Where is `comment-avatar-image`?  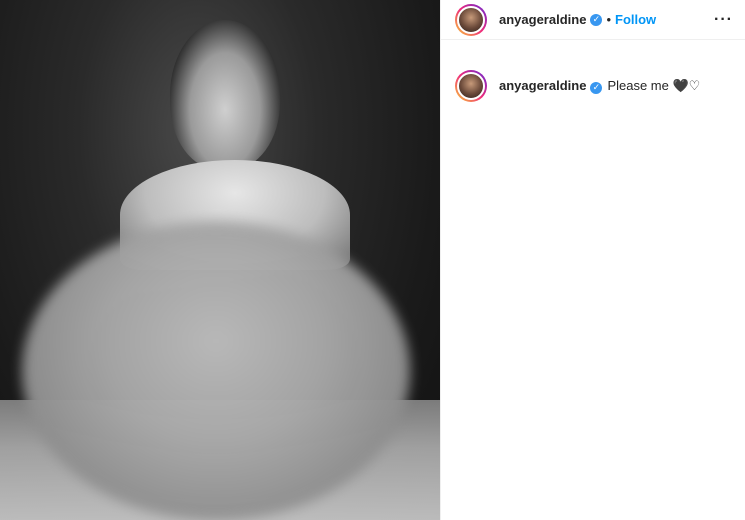
comment-avatar-image is located at coordinates (471, 86).